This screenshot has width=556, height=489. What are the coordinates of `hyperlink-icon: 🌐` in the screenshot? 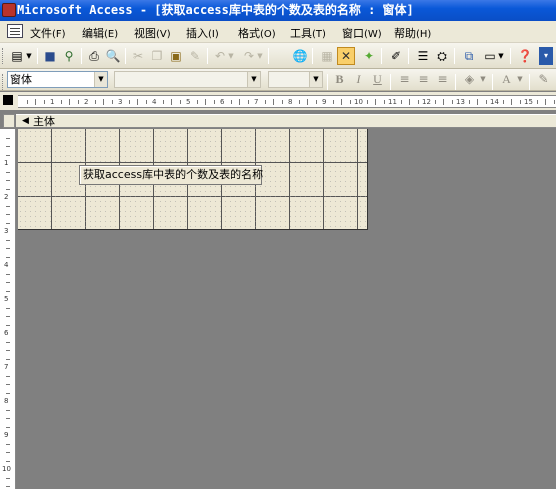 It's located at (300, 56).